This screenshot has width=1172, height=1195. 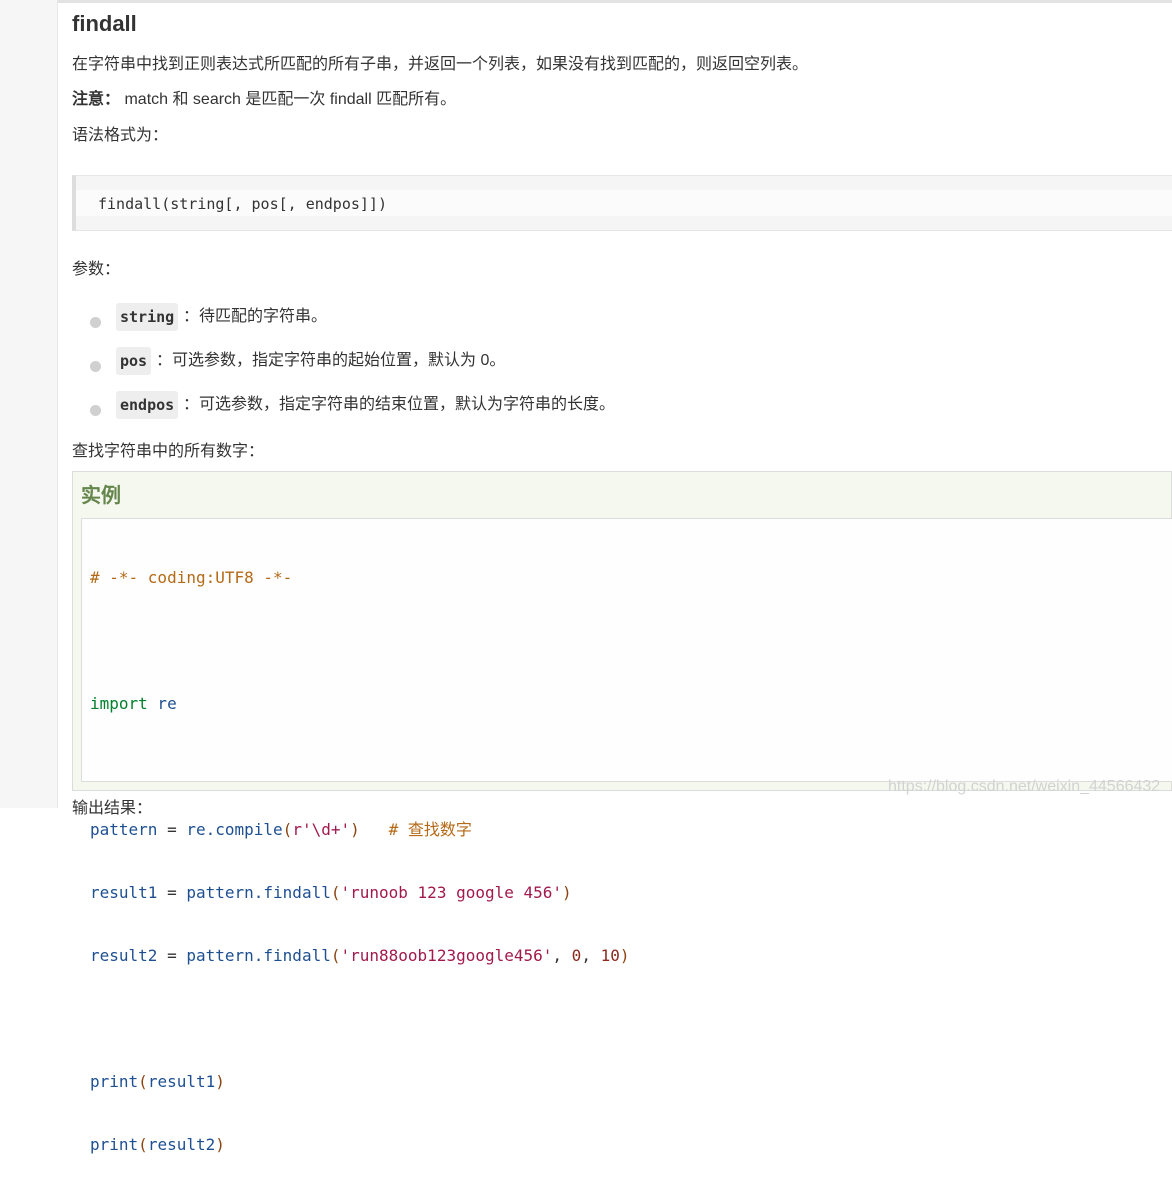 I want to click on watermark: https://blog.csdn.net/weixin_44566432, so click(x=1024, y=786).